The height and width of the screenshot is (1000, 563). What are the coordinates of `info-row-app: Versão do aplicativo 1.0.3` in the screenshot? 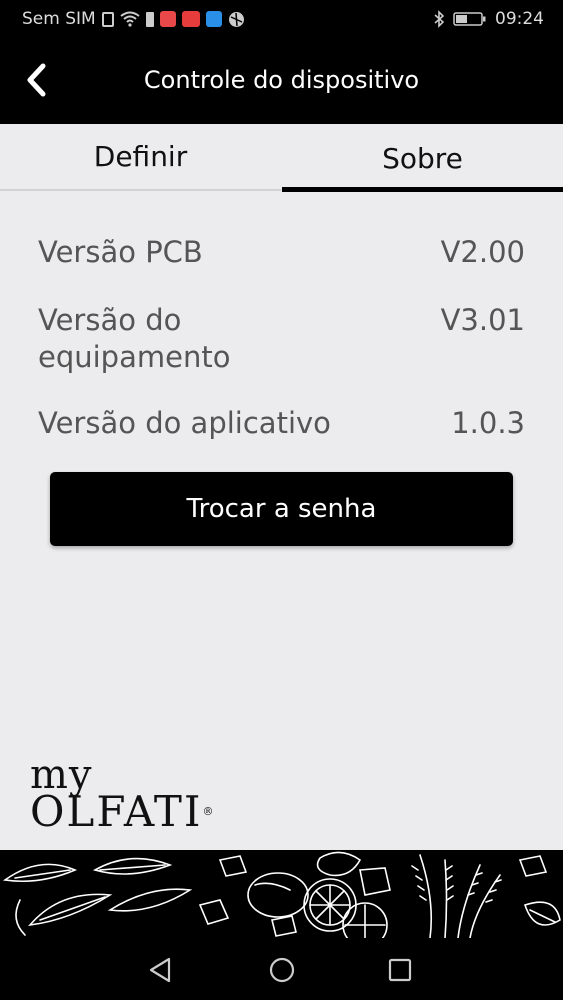 It's located at (281, 423).